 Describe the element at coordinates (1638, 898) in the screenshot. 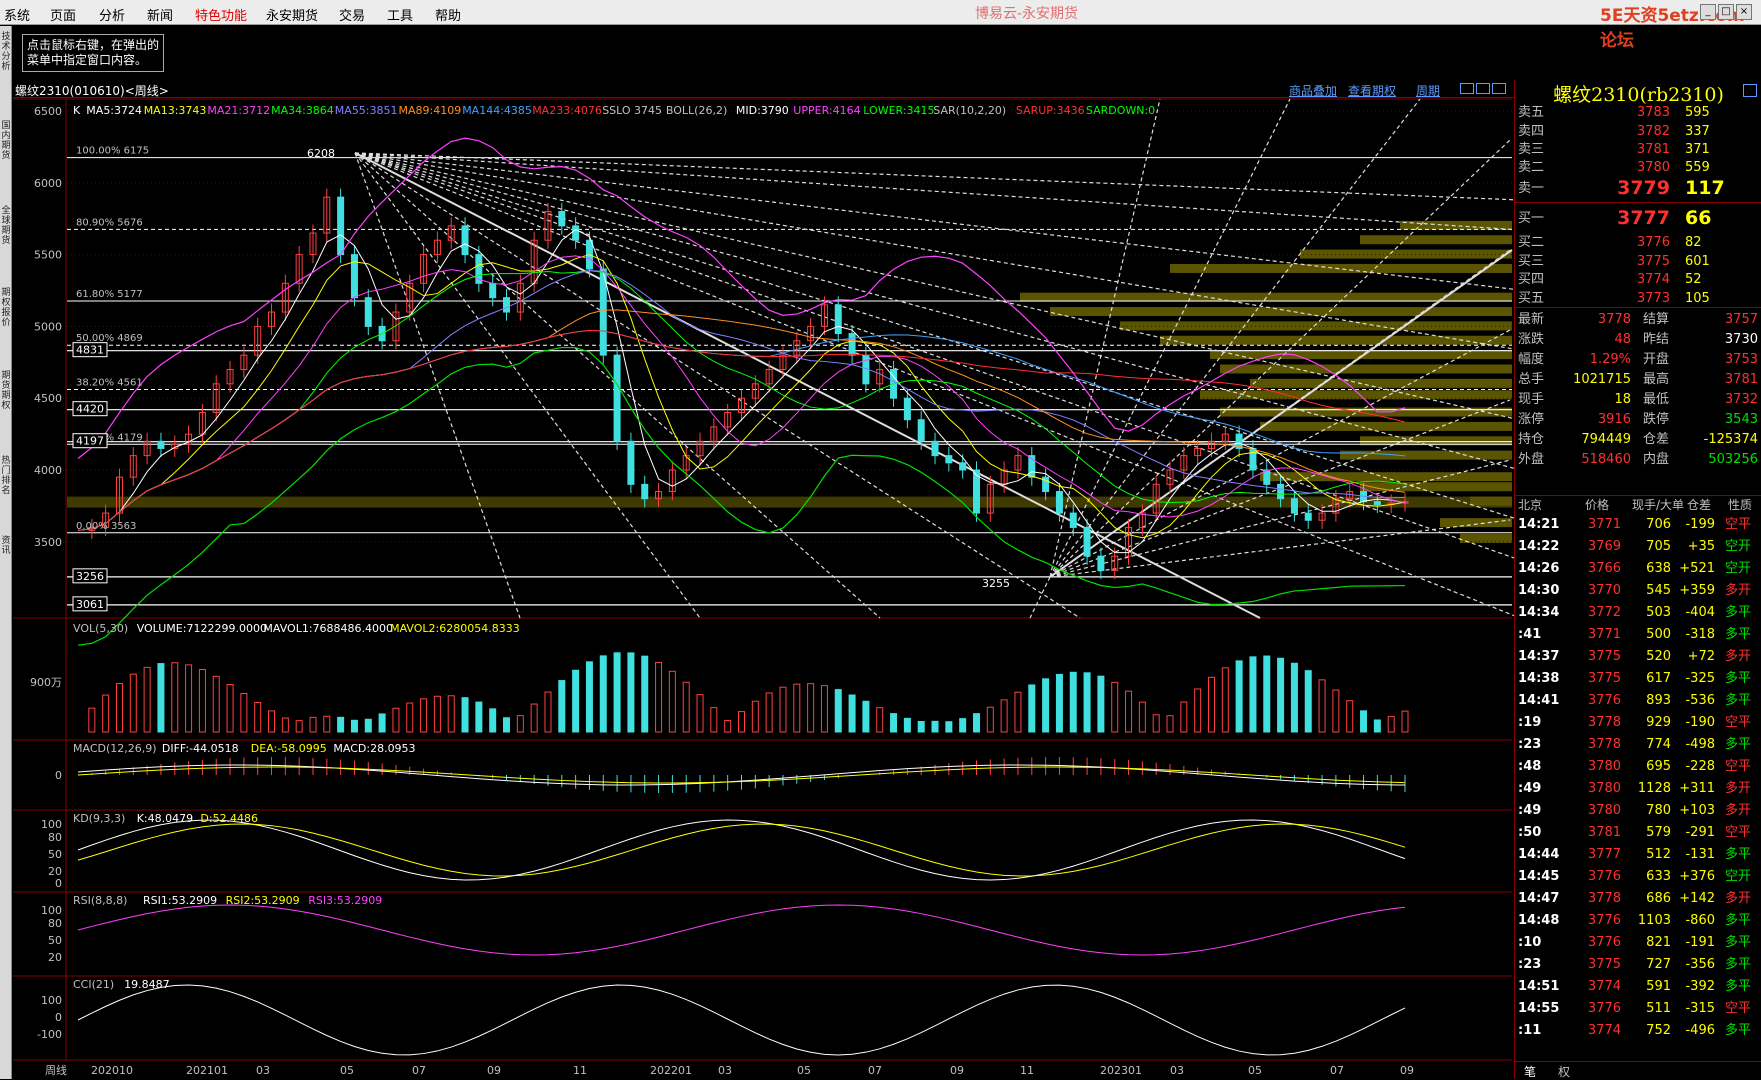

I see `tick-row: 14:47 3778 686 +142 多开` at that location.